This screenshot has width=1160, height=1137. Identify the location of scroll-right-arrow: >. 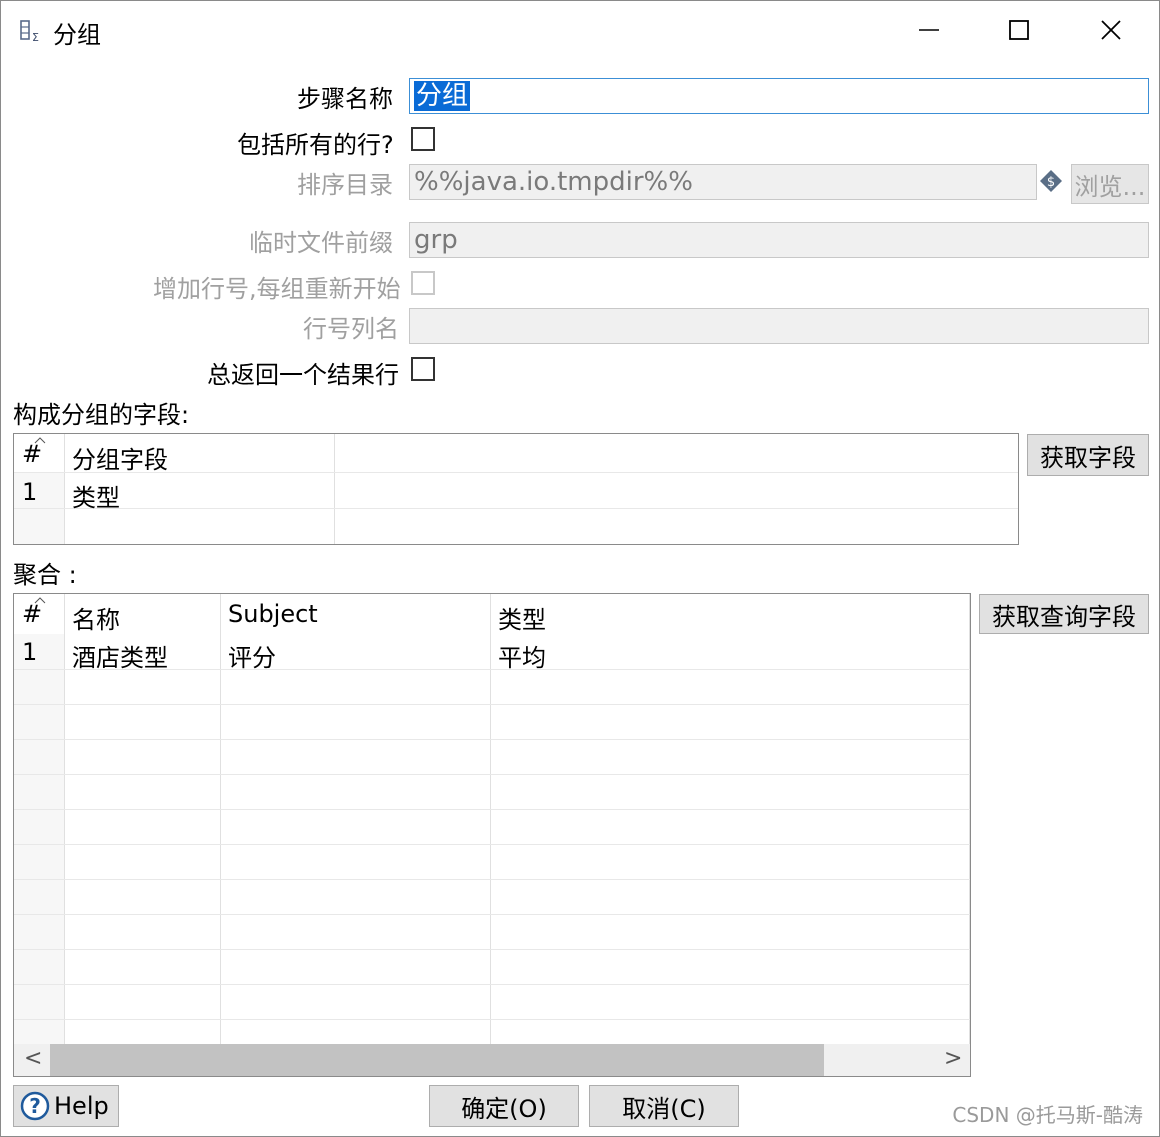
(953, 1058).